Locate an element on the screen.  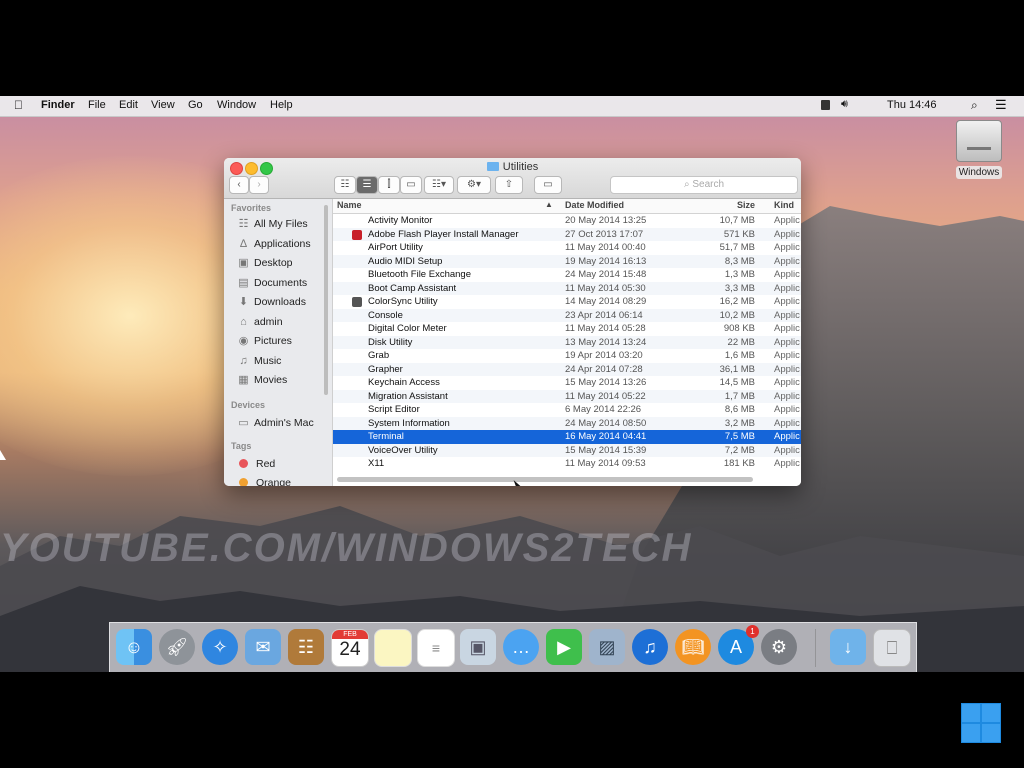
menu-window: Window is located at coordinates (236, 105).